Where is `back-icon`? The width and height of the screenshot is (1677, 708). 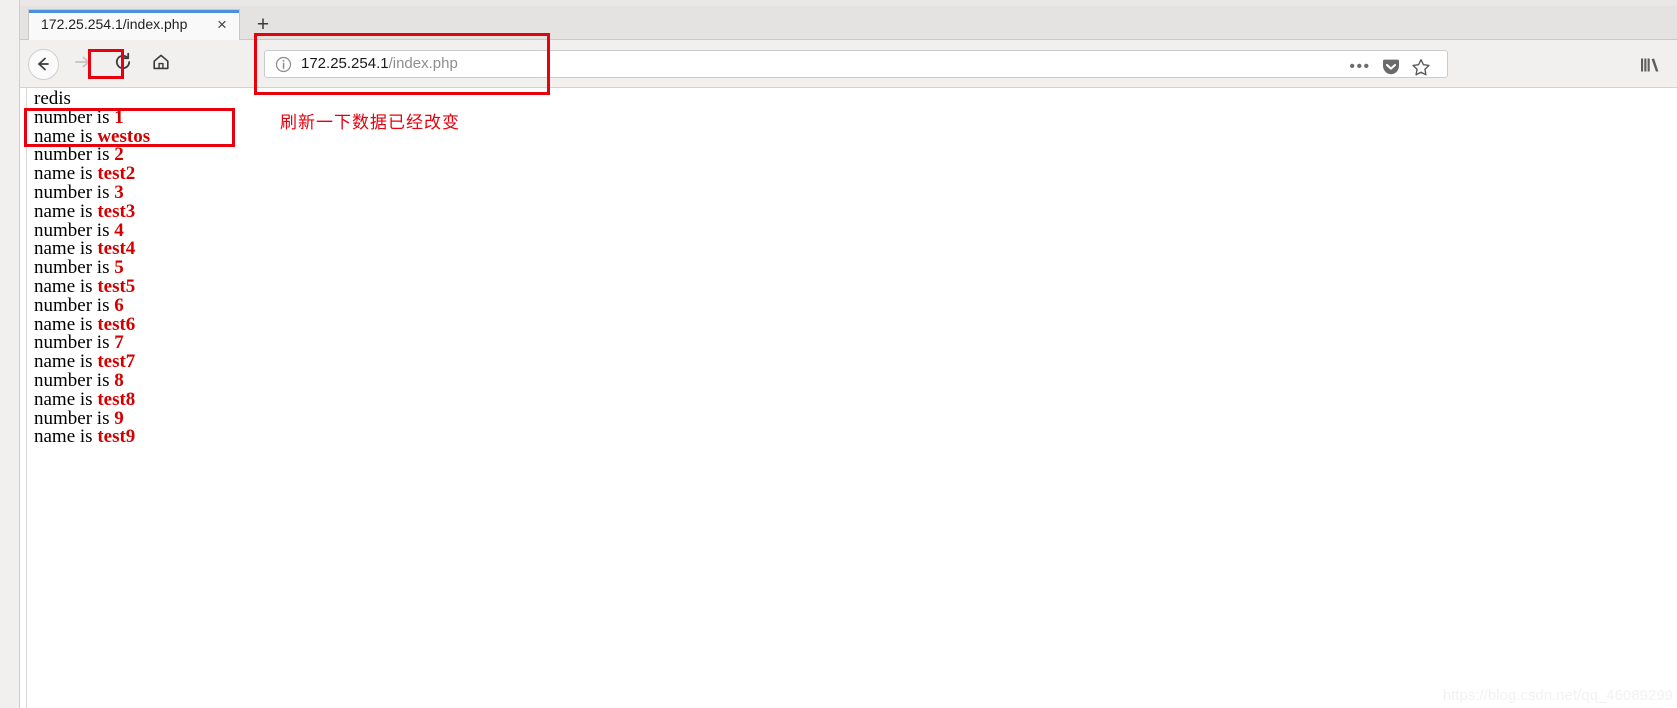 back-icon is located at coordinates (43, 64).